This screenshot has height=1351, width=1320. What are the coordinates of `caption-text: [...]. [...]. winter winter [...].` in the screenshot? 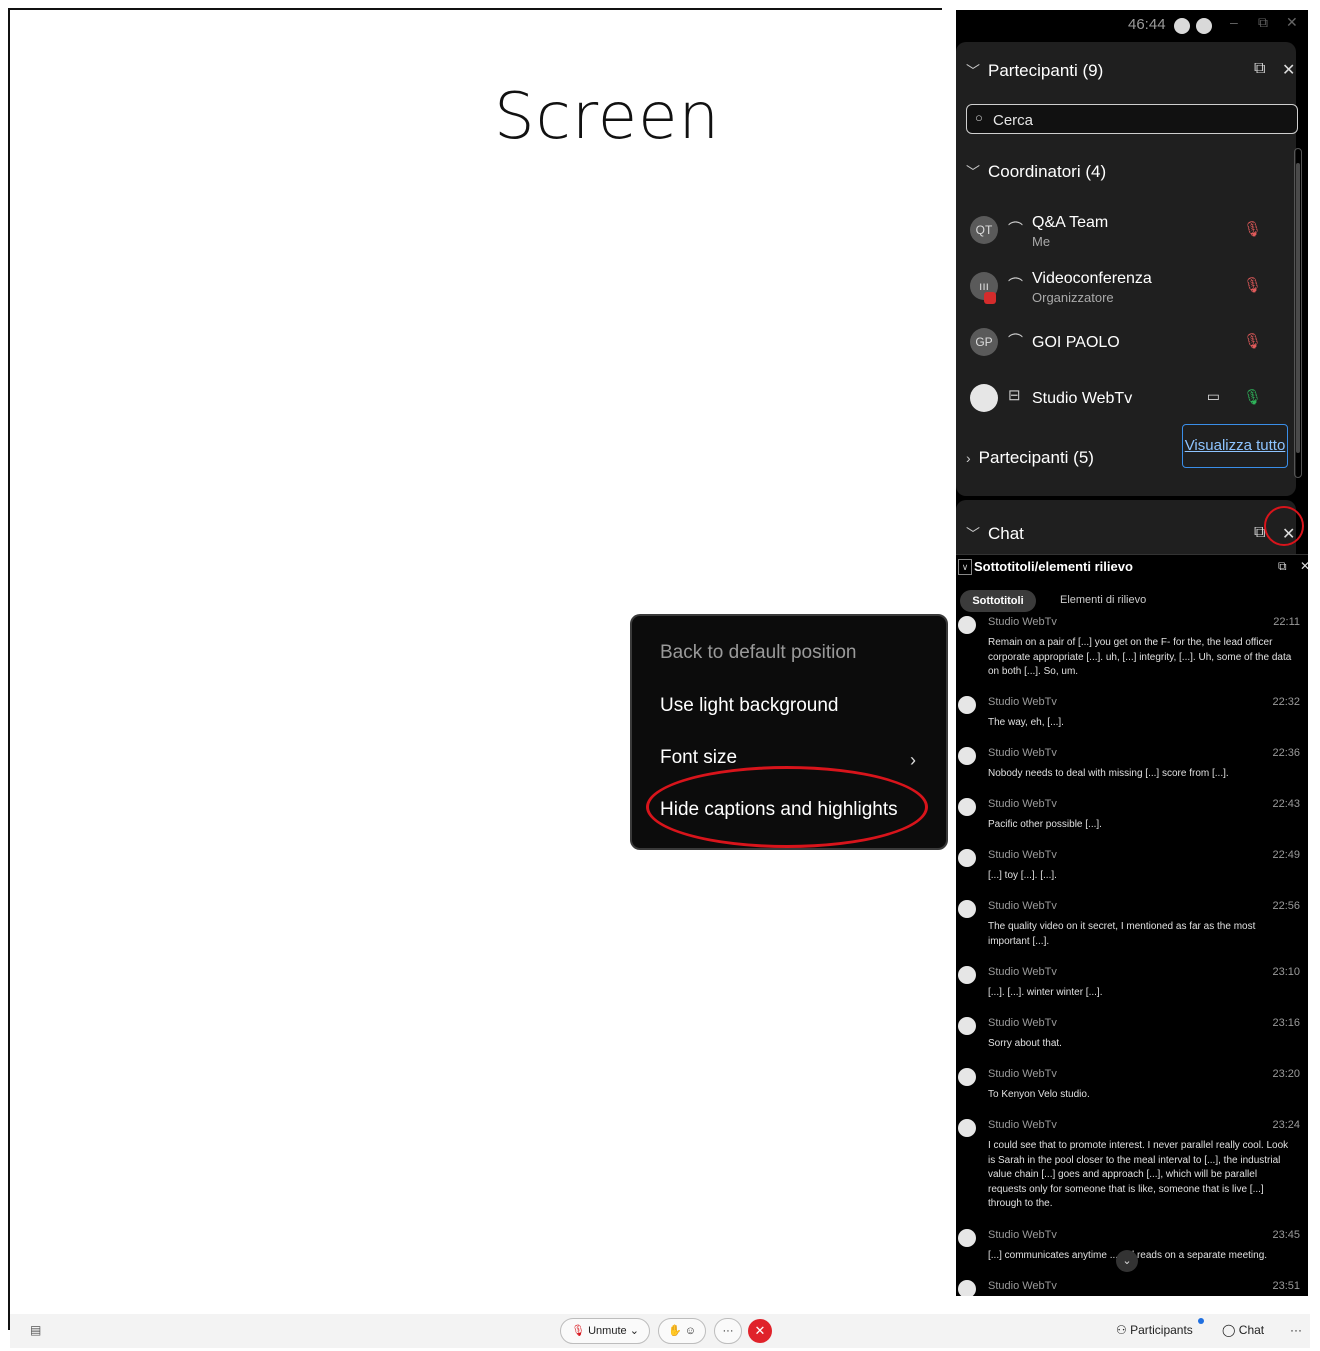 It's located at (1045, 992).